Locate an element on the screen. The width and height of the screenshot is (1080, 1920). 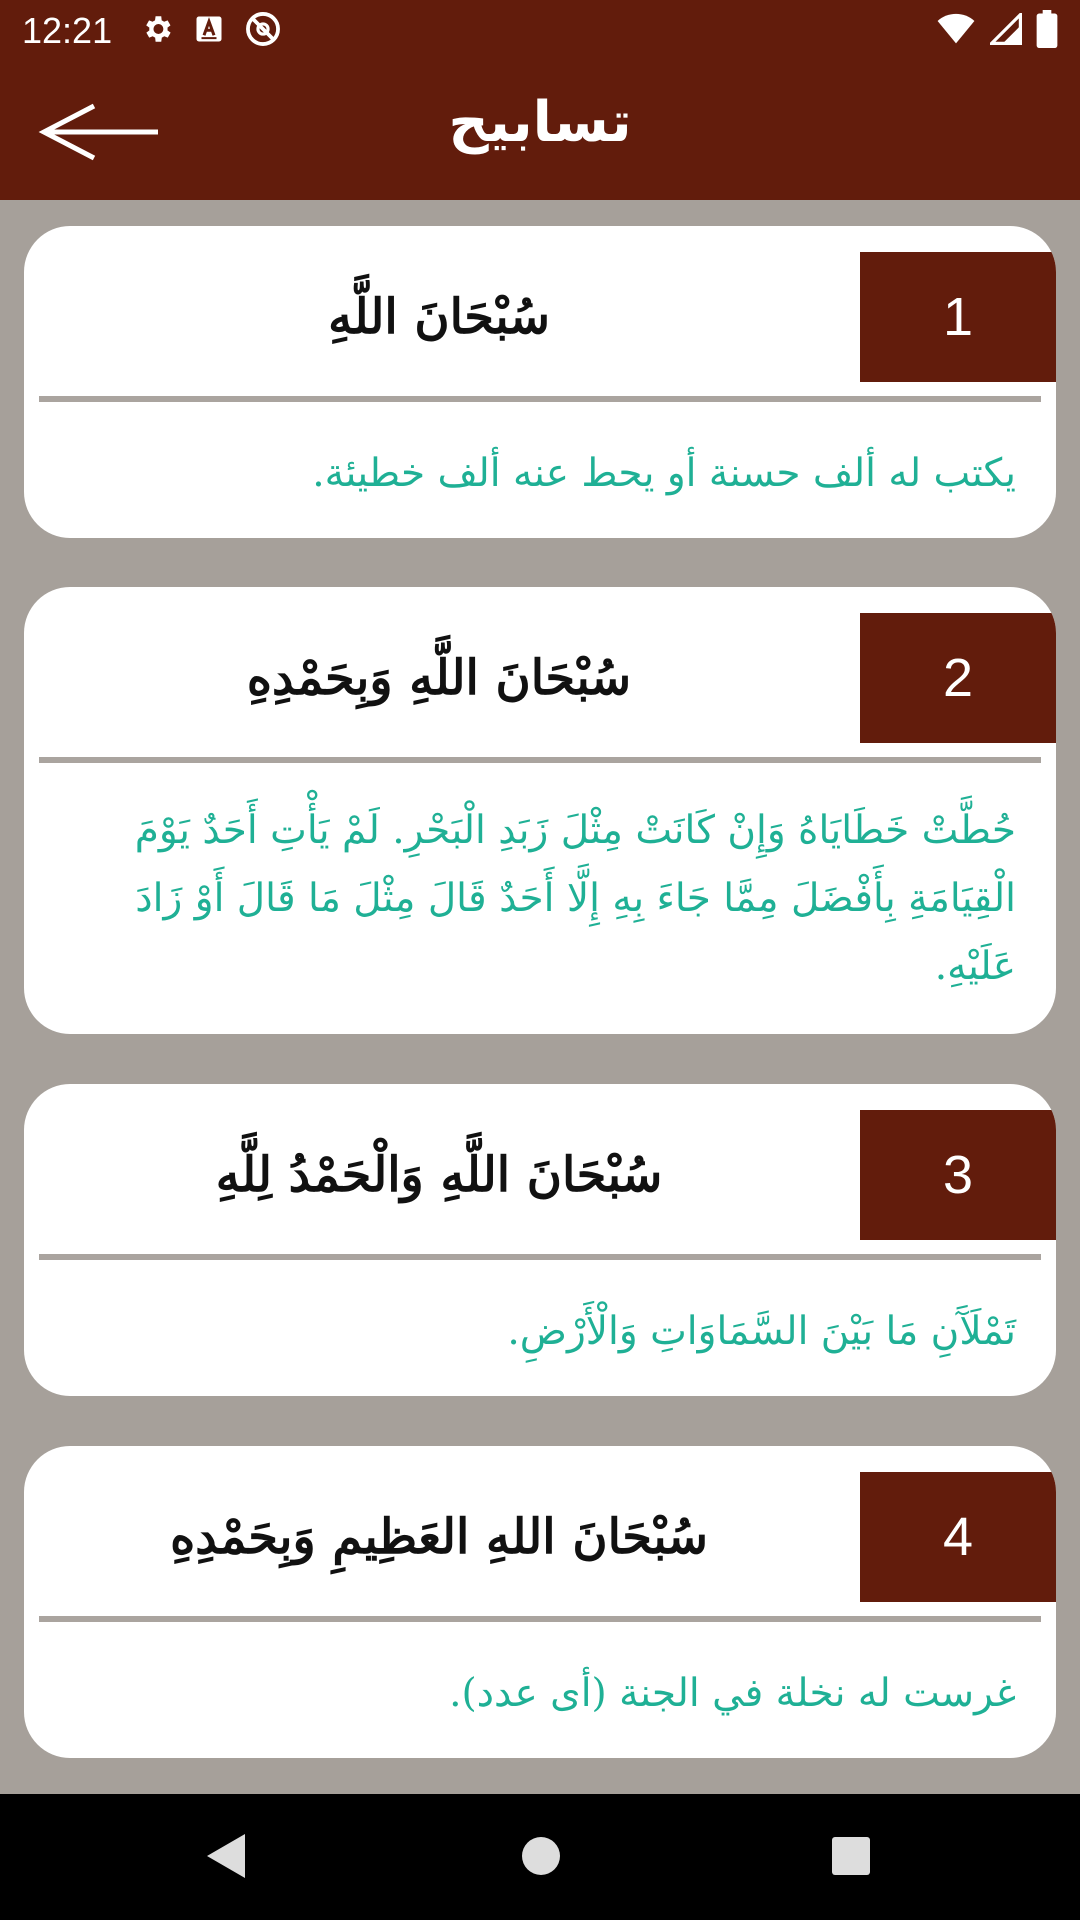
status-time: 12:21 is located at coordinates (67, 30).